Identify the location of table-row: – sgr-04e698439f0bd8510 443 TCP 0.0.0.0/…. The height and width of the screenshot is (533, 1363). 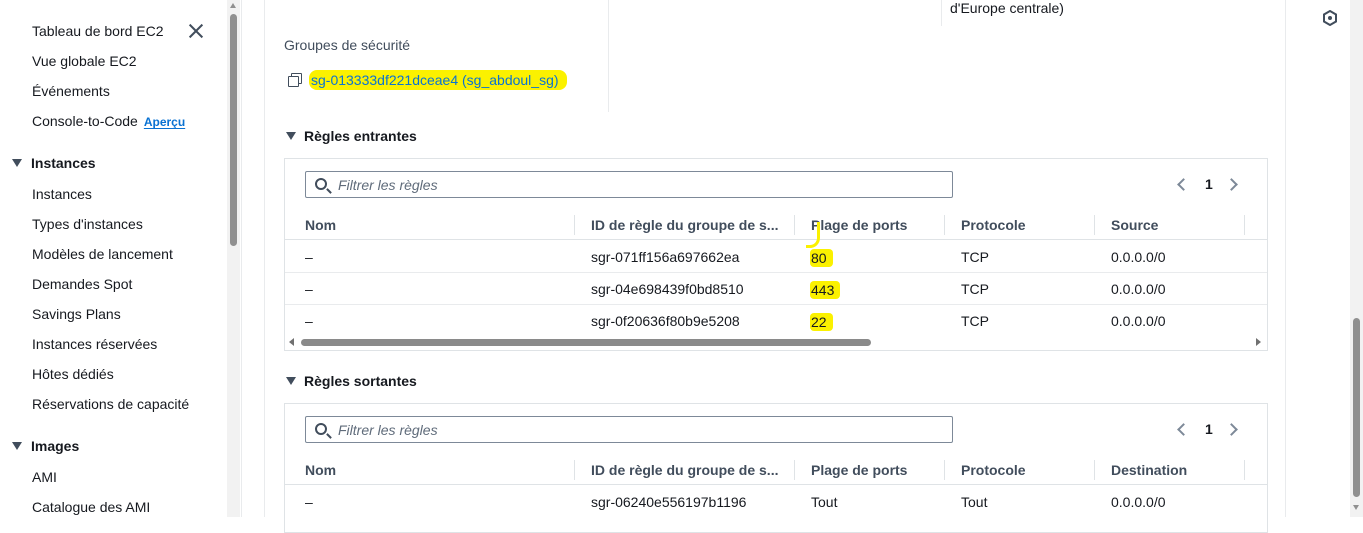
(776, 289).